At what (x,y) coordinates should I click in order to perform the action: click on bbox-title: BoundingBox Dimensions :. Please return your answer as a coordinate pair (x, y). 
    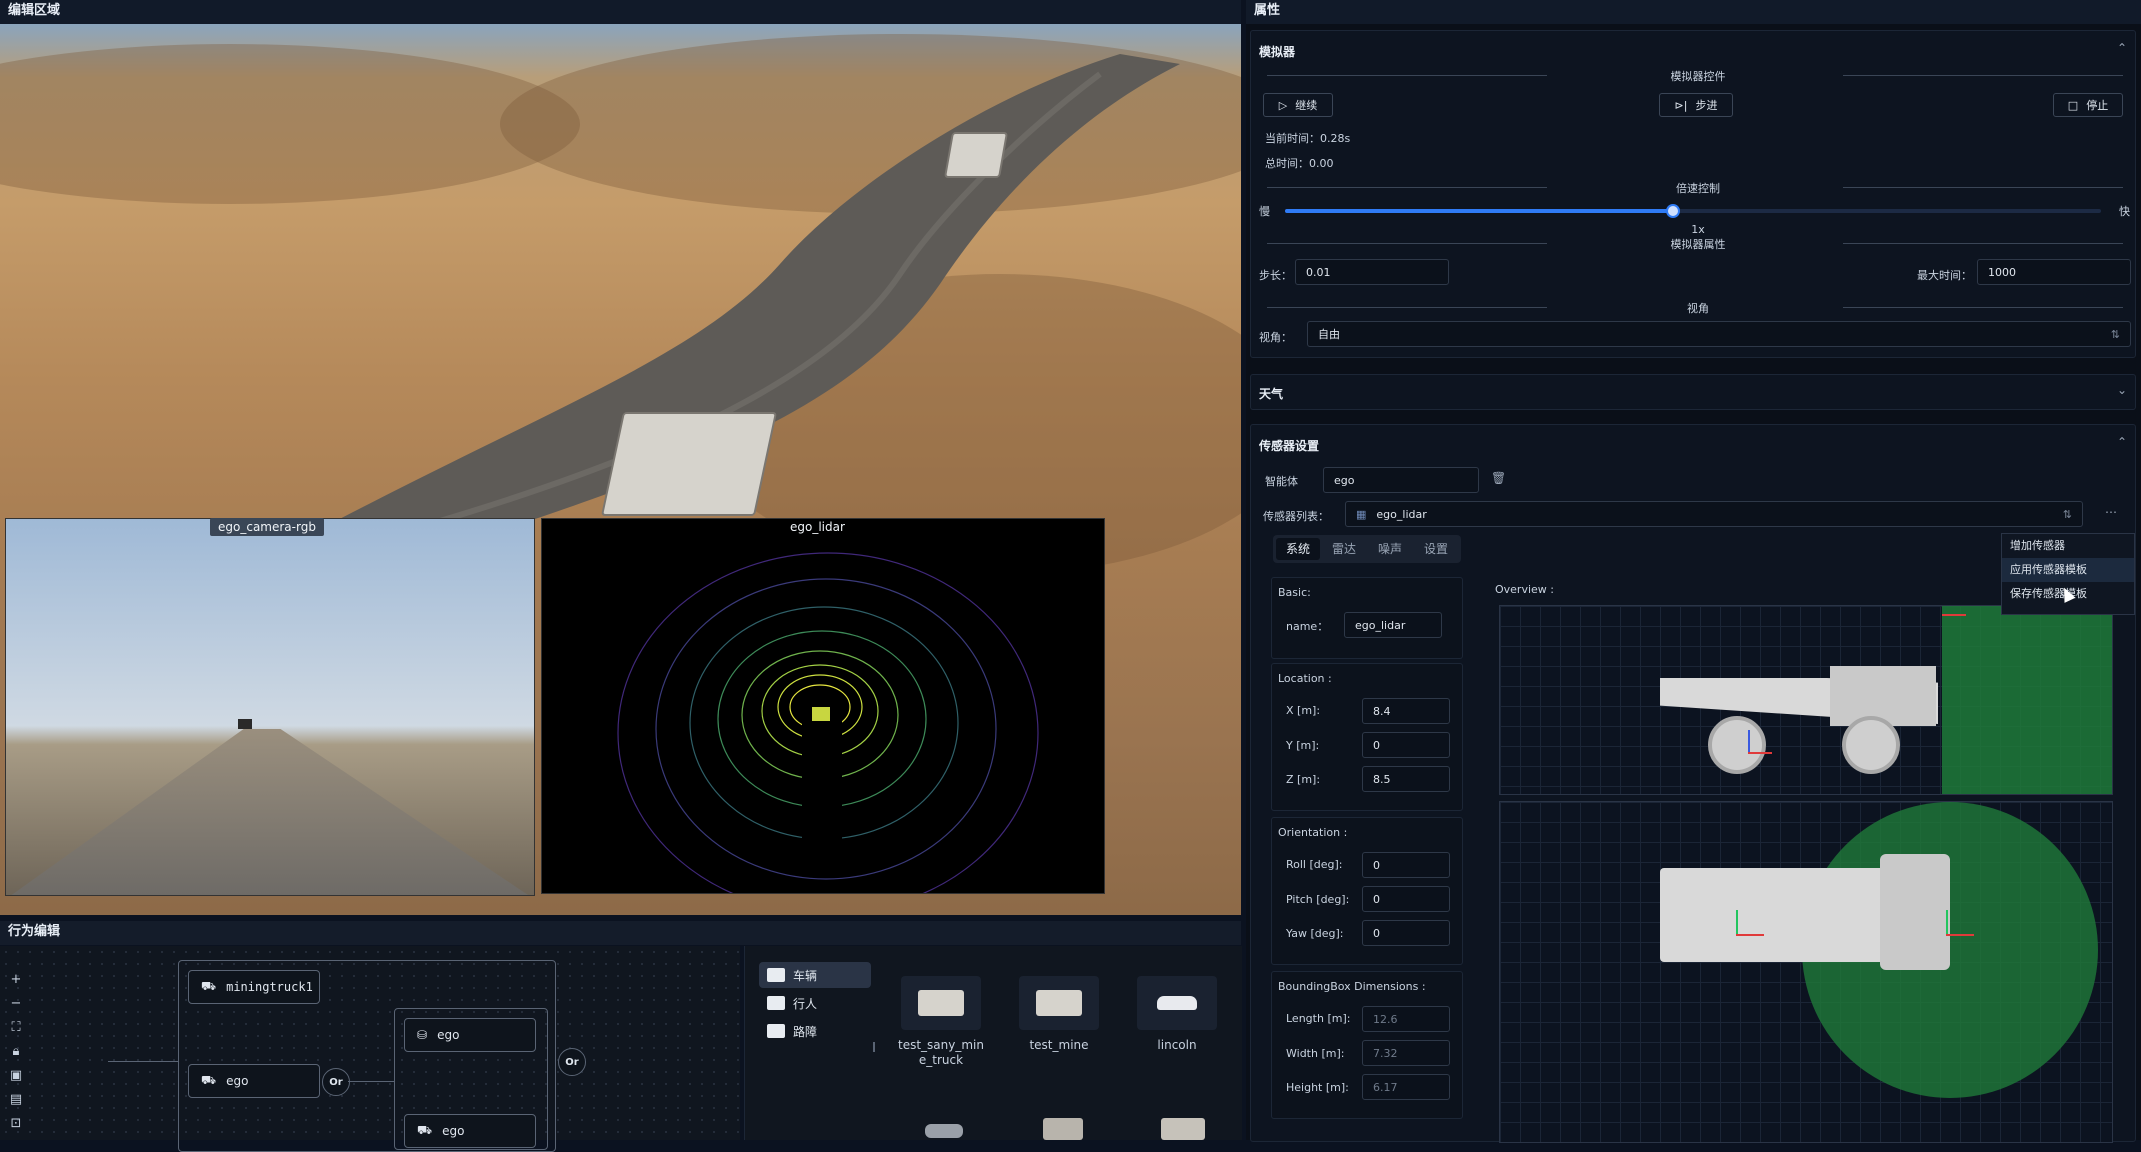
    Looking at the image, I should click on (1352, 986).